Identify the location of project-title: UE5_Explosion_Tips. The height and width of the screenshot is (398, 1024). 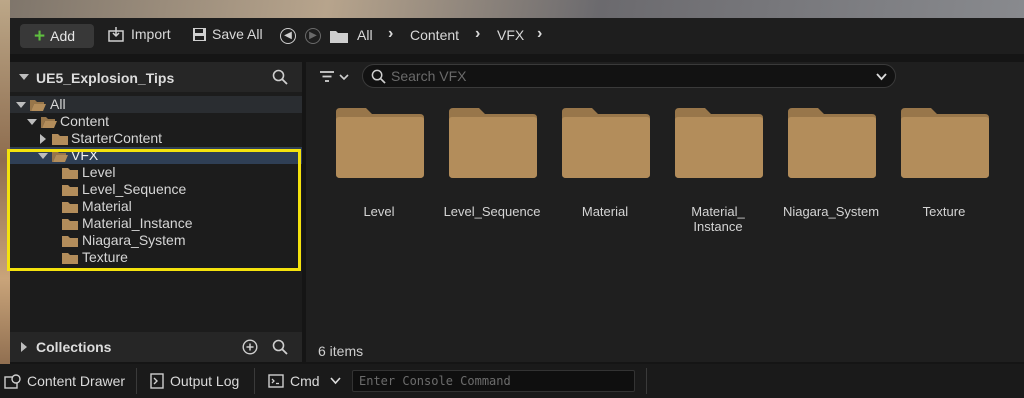
(105, 78).